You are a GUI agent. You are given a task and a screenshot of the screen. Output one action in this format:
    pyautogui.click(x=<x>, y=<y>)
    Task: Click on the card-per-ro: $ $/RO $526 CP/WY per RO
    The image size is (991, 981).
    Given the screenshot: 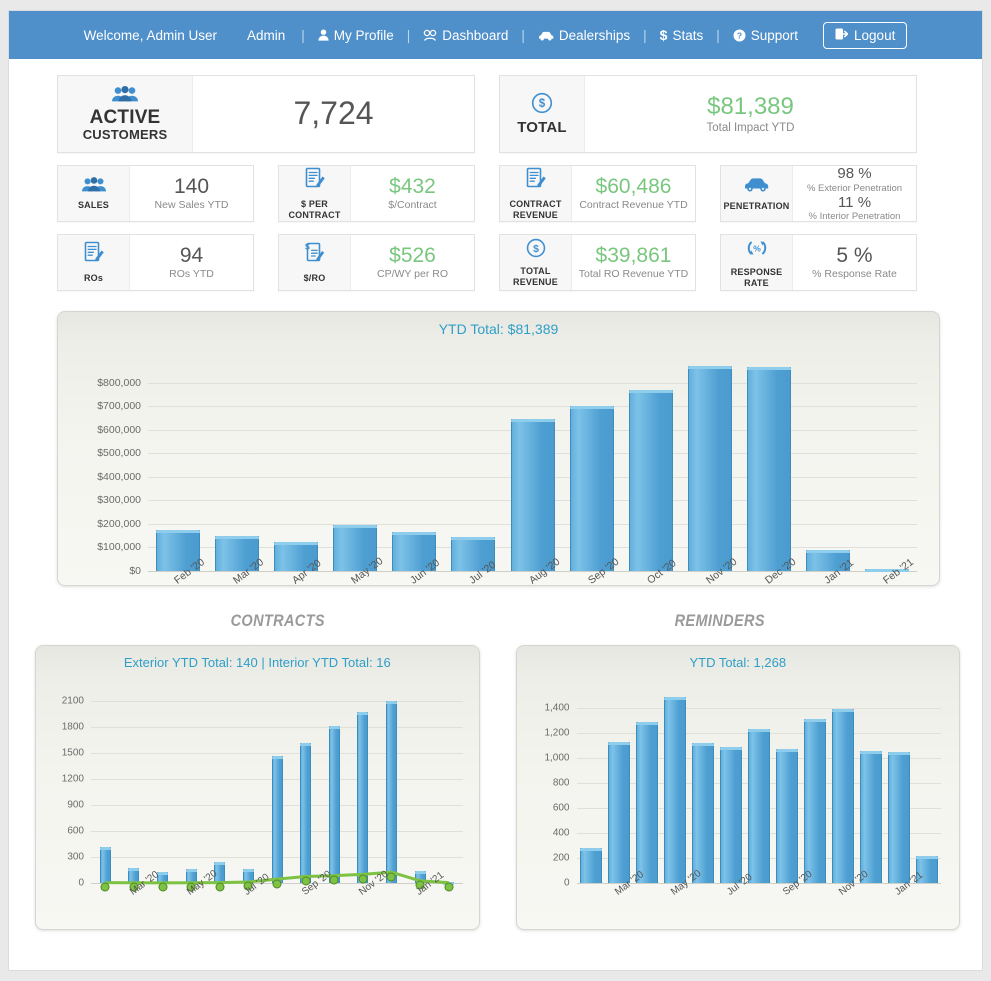 What is the action you would take?
    pyautogui.click(x=376, y=262)
    